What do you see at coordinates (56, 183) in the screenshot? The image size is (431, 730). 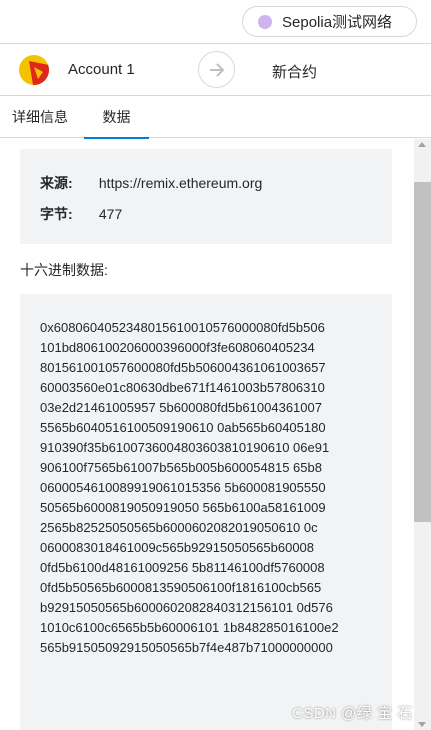 I see `origin-label: 来源:` at bounding box center [56, 183].